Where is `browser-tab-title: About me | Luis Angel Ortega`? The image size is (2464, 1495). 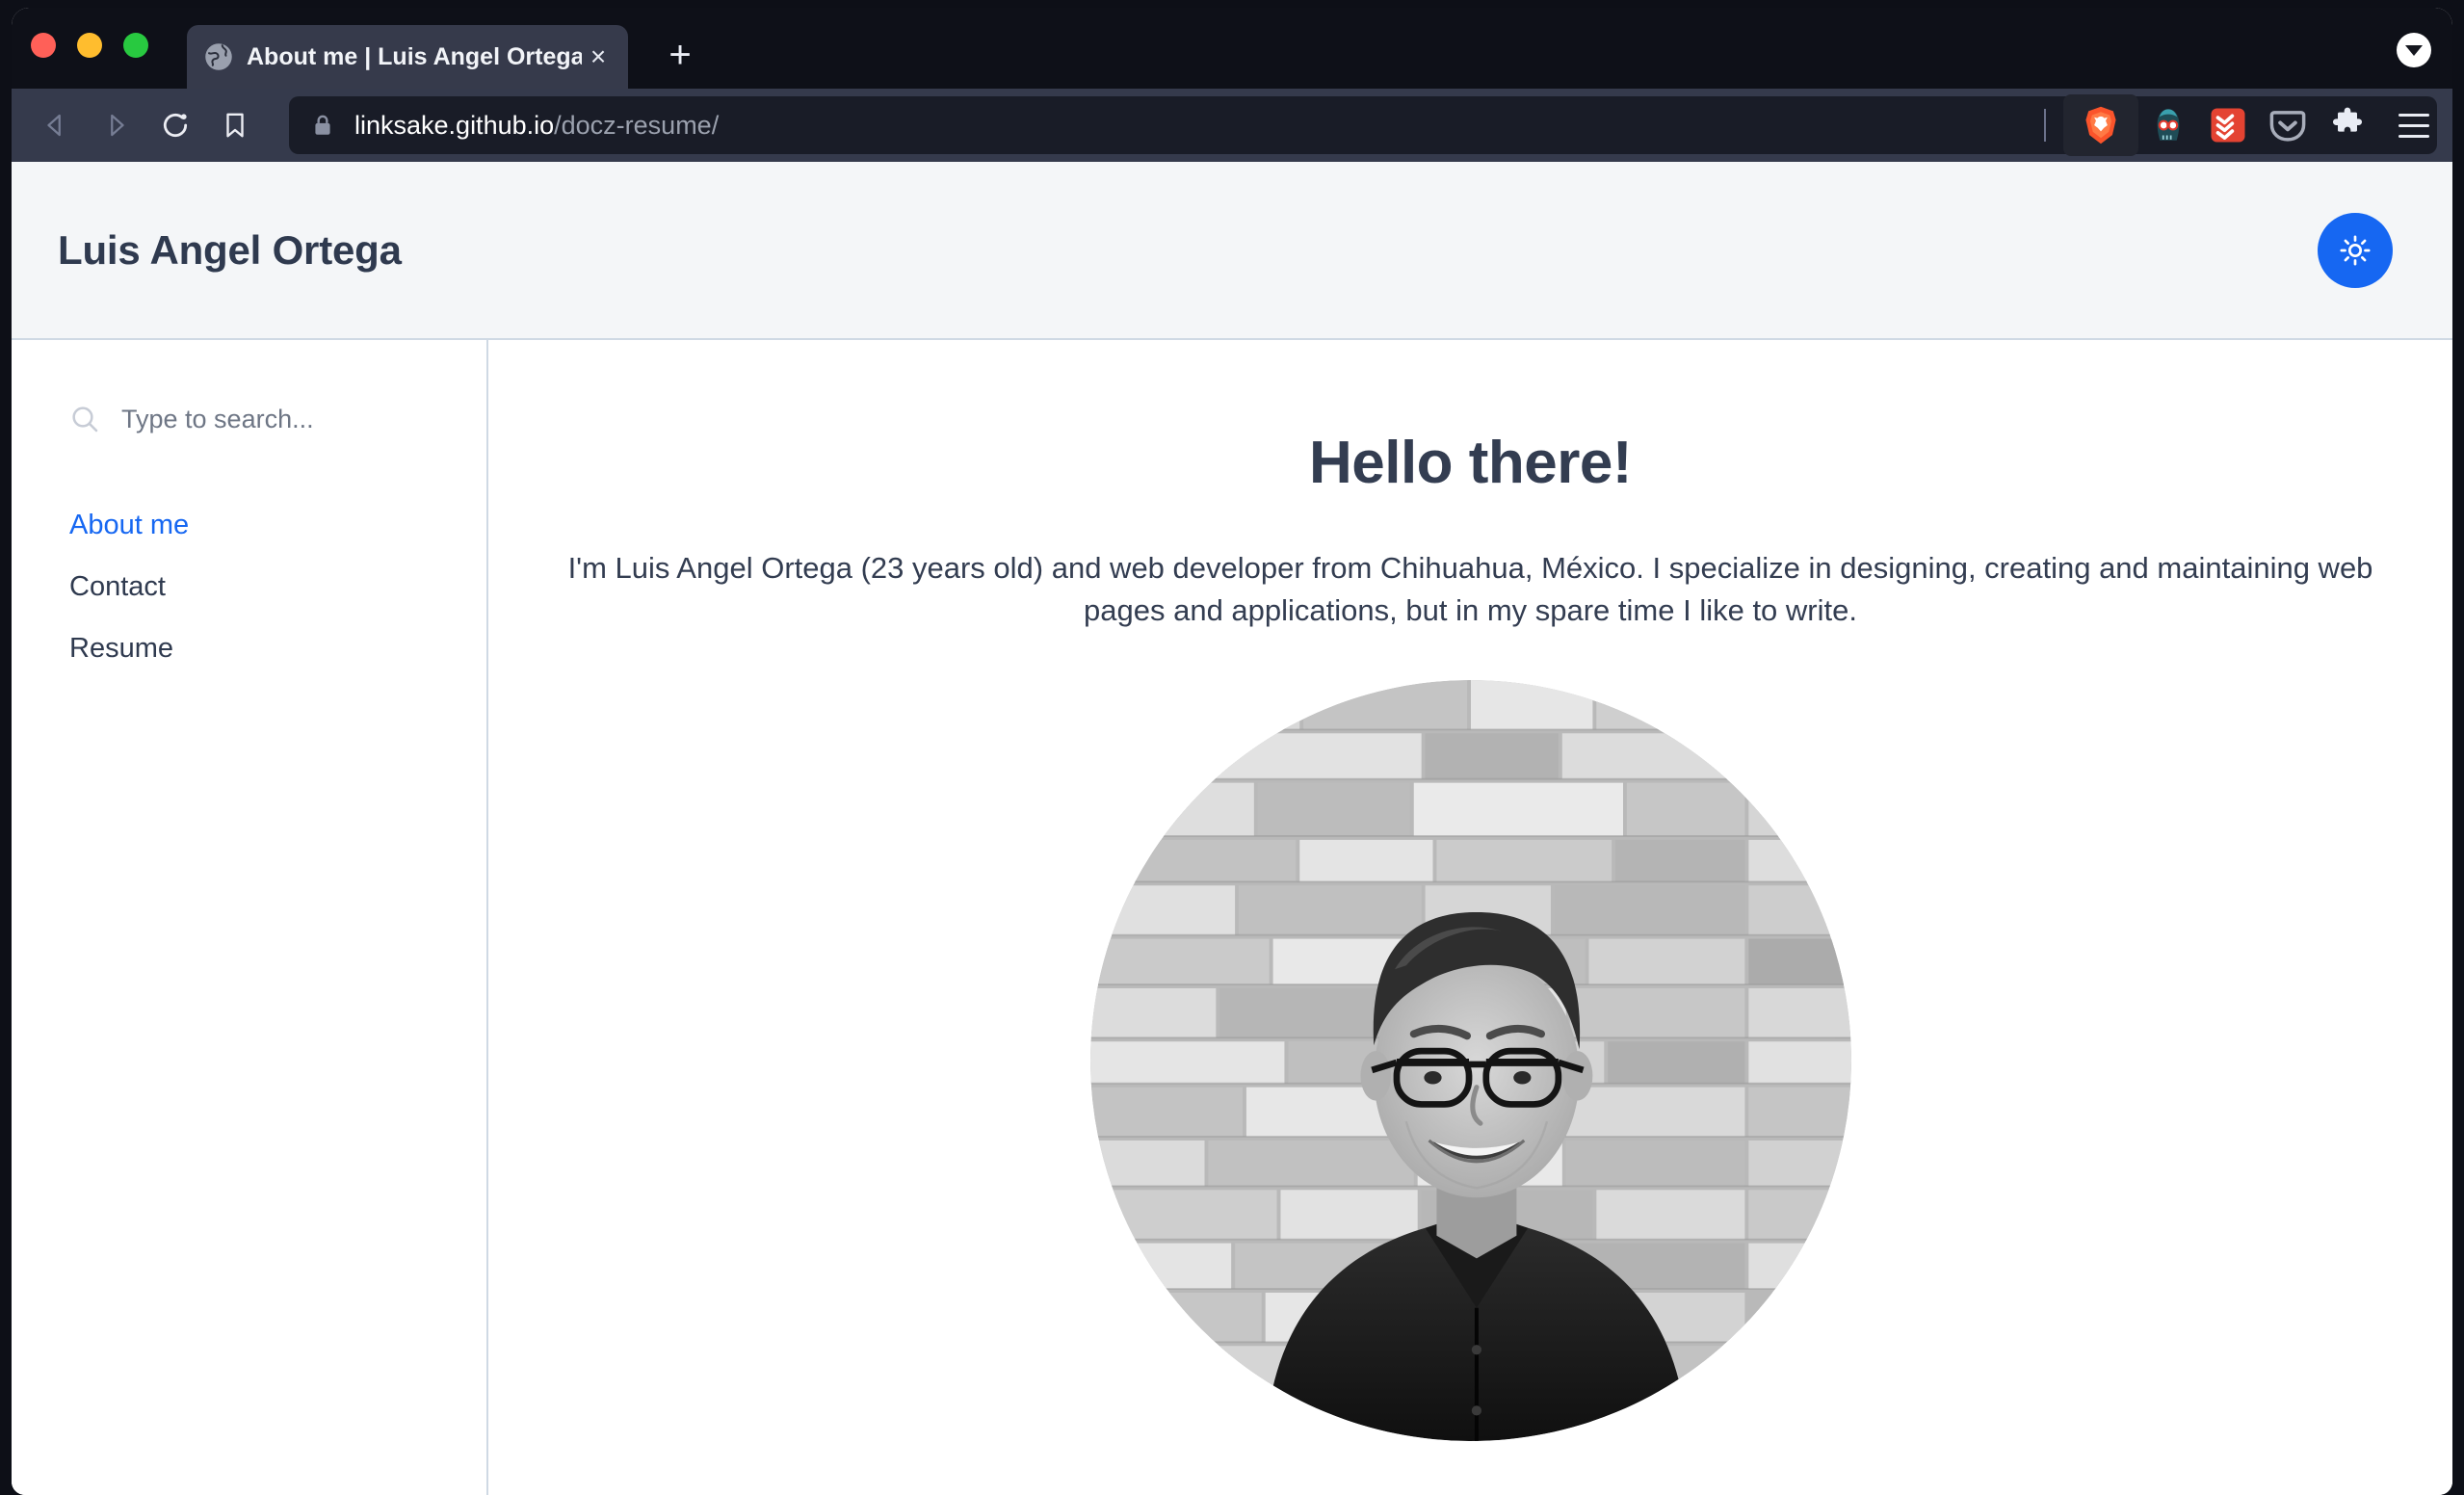
browser-tab-title: About me | Luis Angel Ortega is located at coordinates (415, 56).